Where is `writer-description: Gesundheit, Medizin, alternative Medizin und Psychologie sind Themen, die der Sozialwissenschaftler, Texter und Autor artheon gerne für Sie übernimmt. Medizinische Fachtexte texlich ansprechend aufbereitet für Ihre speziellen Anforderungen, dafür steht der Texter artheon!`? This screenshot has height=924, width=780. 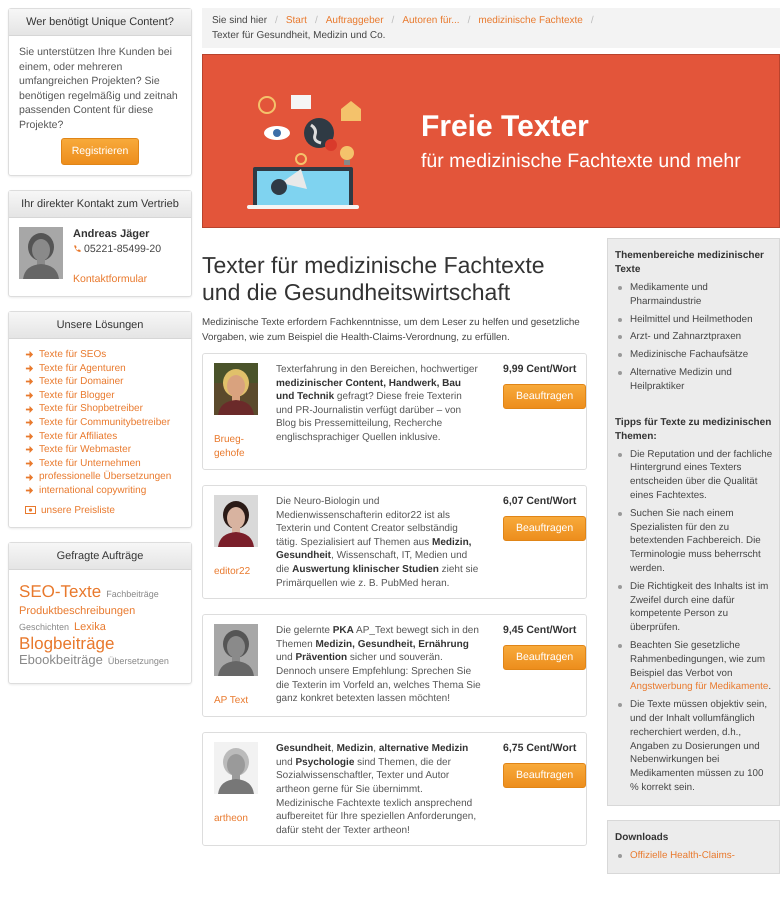 writer-description: Gesundheit, Medizin, alternative Medizin und Psychologie sind Themen, die der Sozialwissenschaftler, Texter und Autor artheon gerne für Sie übernimmt. Medizinische Fachtexte texlich ansprechend aufbereitet für Ihre speziellen Anforderungen, dafür steht der Texter artheon! is located at coordinates (377, 790).